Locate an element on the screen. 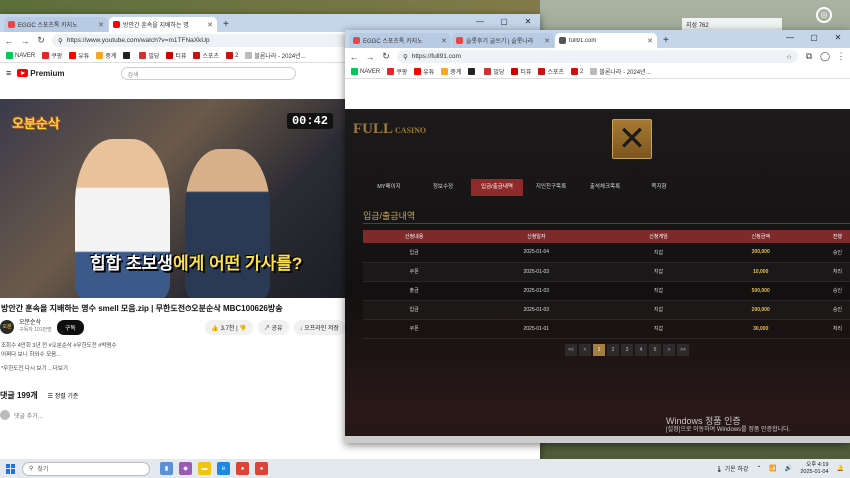 The image size is (850, 478). channel-avatar: 오분 is located at coordinates (7, 327).